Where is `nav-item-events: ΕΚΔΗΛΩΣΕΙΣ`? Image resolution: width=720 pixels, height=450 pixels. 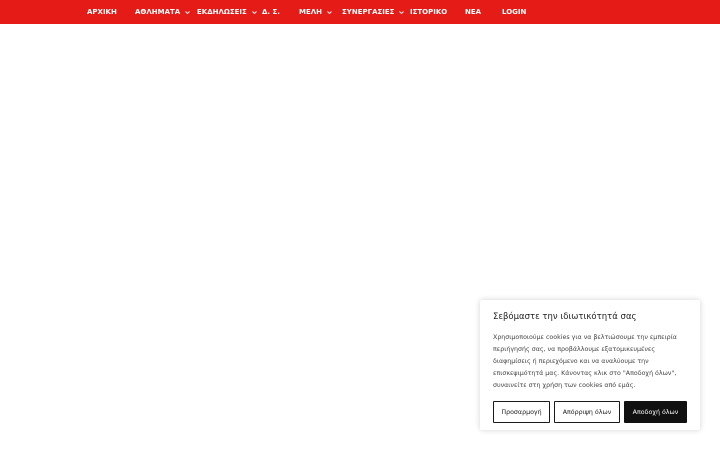 nav-item-events: ΕΚΔΗΛΩΣΕΙΣ is located at coordinates (227, 12).